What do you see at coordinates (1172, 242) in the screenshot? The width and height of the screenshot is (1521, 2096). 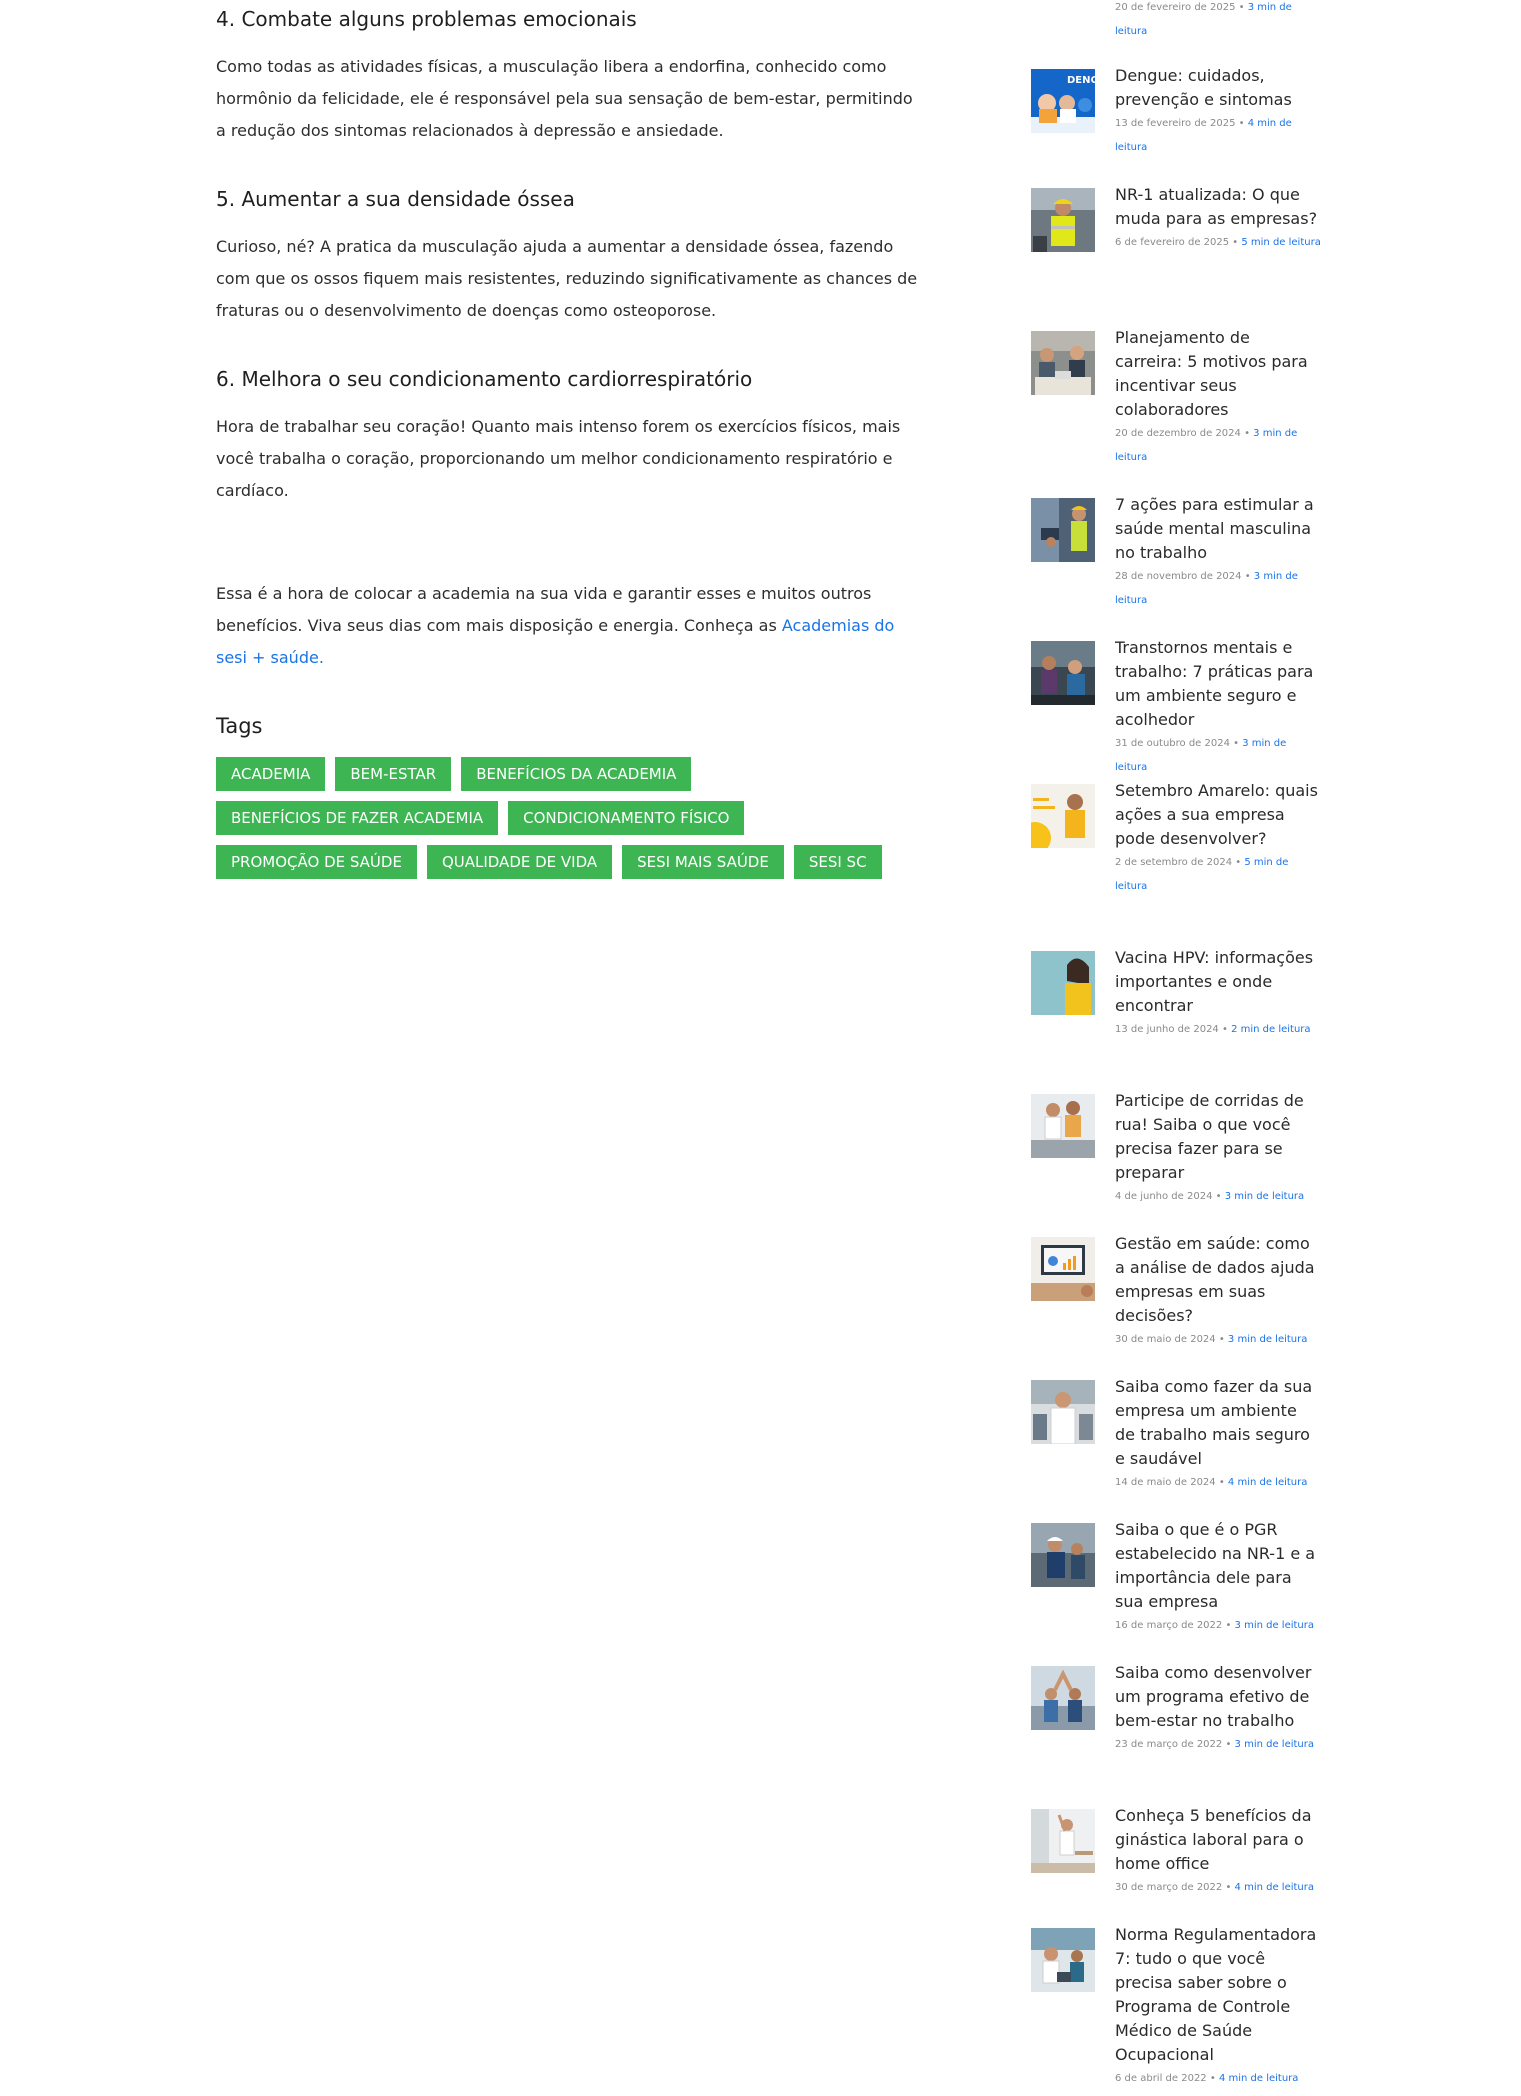 I see `post-date: 6 de fevereiro de 2025` at bounding box center [1172, 242].